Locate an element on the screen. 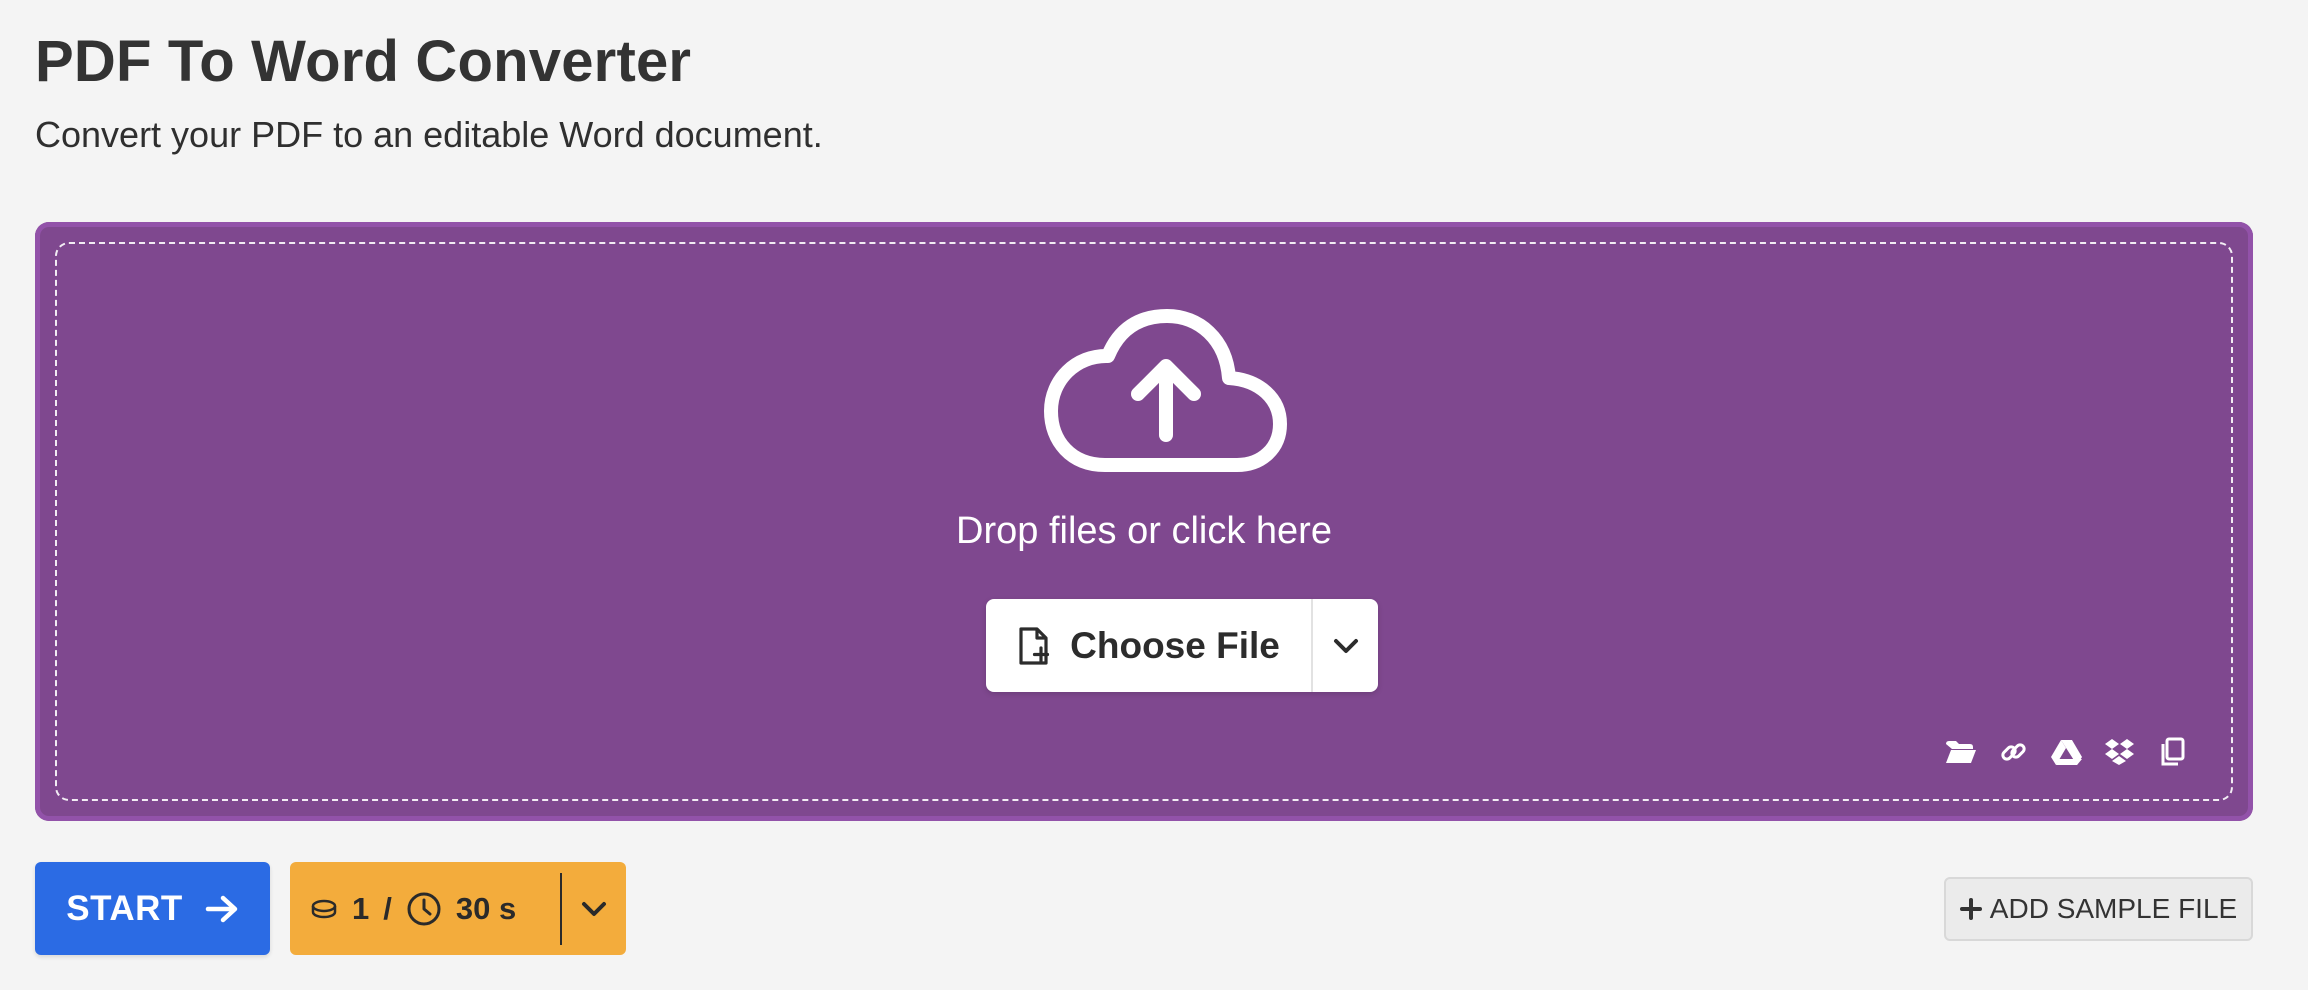 The width and height of the screenshot is (2308, 990). estimated-time: 30 s is located at coordinates (486, 908).